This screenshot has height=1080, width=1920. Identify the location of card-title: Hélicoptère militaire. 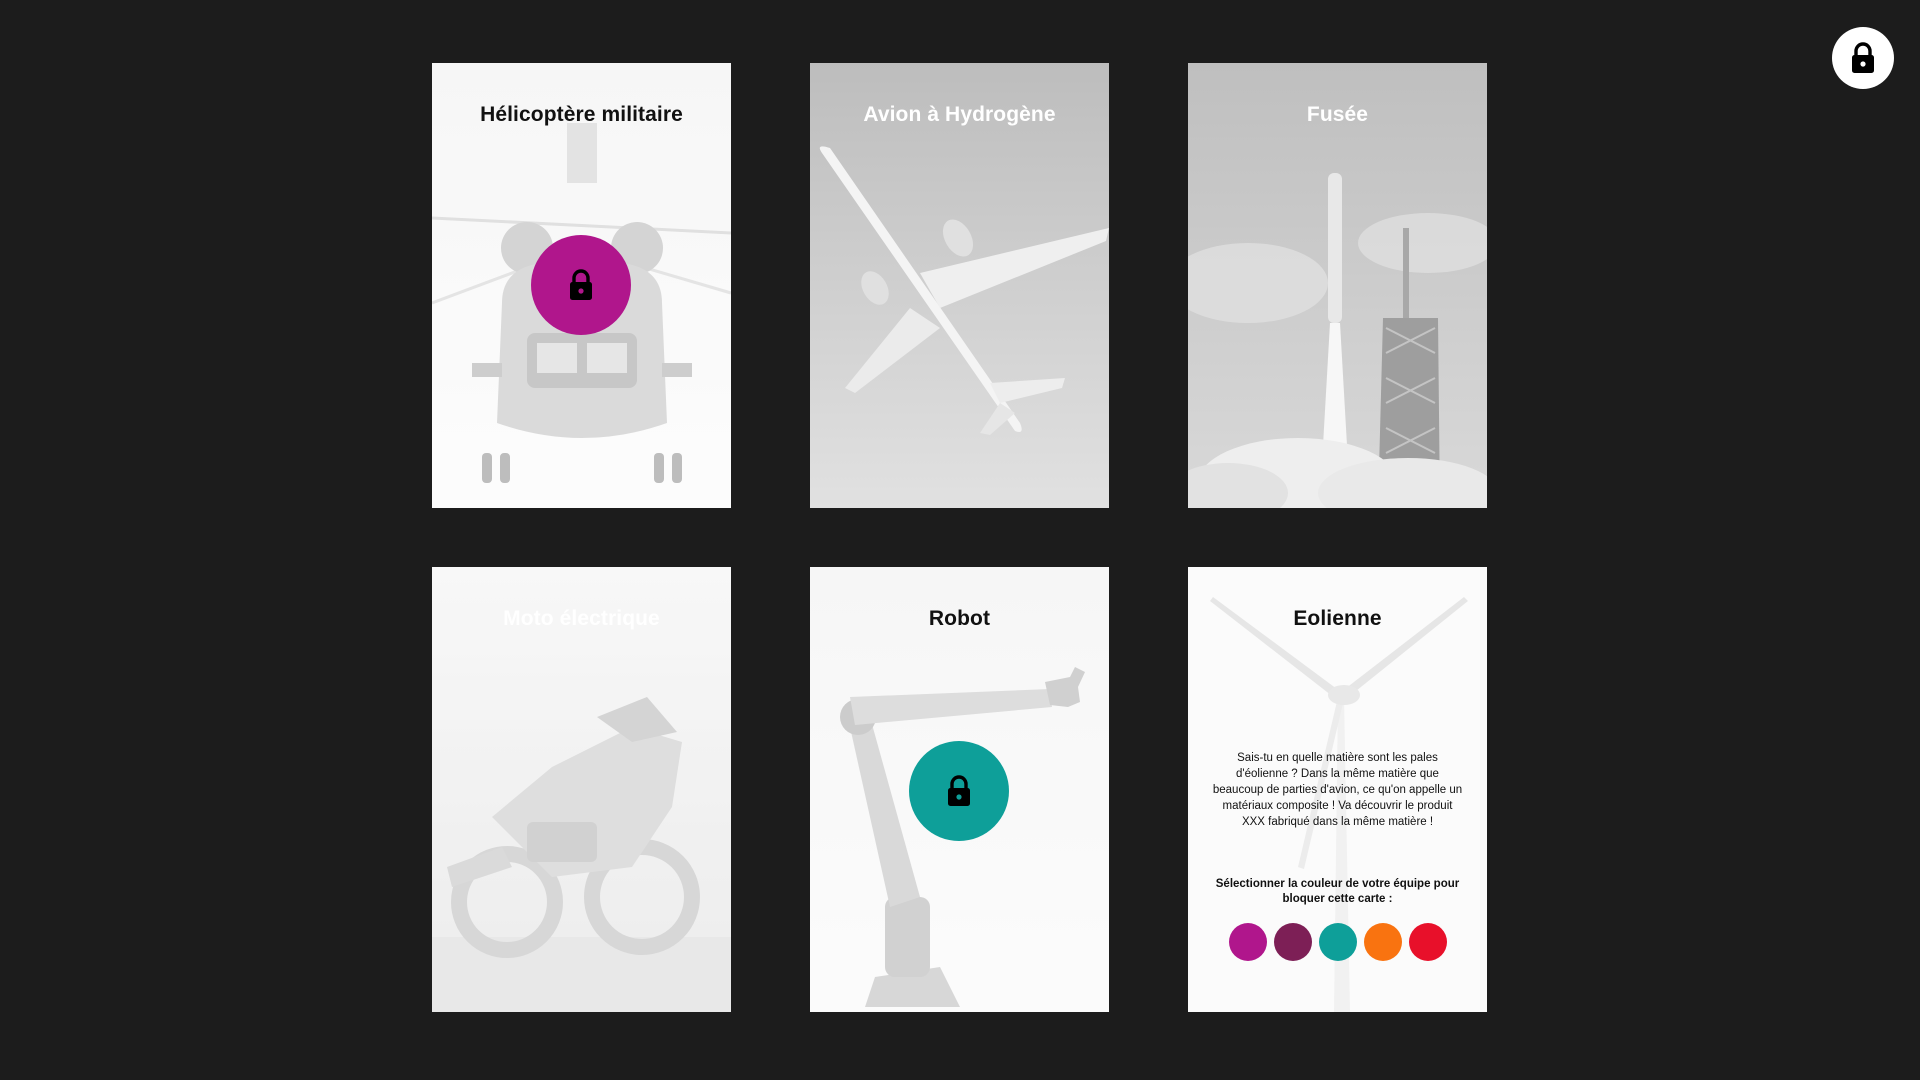
(581, 114).